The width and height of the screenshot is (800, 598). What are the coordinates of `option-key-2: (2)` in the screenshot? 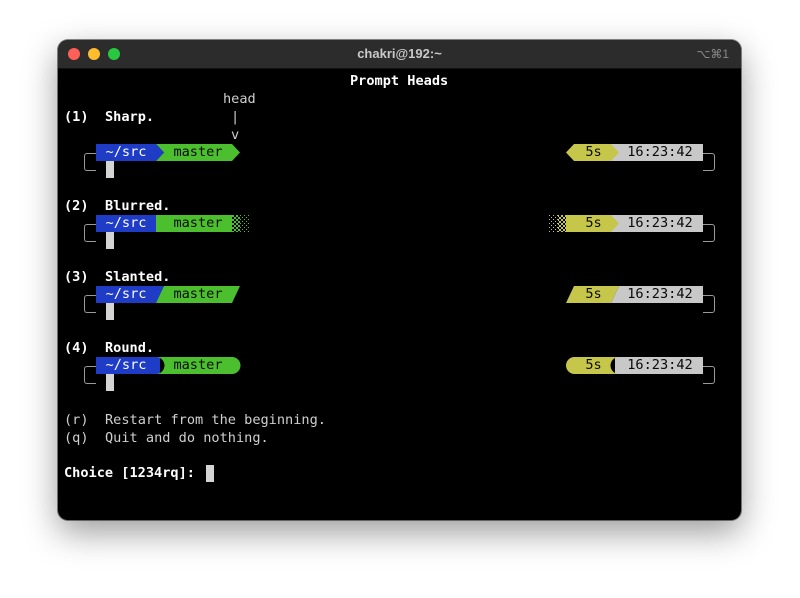 It's located at (76, 206).